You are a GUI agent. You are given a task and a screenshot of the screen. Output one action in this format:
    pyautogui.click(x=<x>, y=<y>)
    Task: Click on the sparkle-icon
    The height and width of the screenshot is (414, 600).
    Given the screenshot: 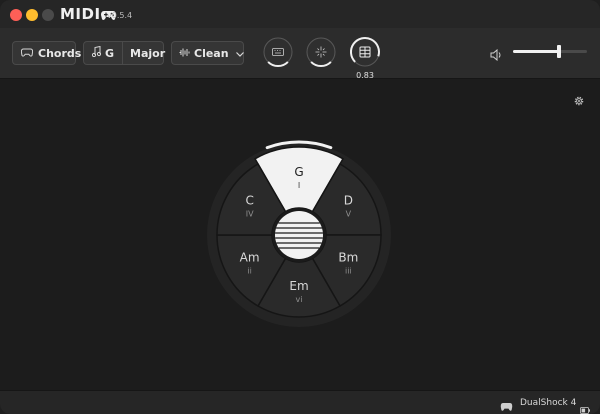 What is the action you would take?
    pyautogui.click(x=321, y=52)
    